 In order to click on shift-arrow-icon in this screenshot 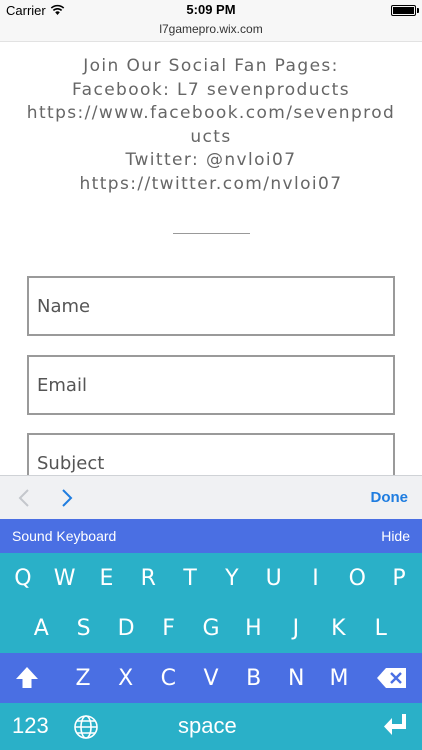, I will do `click(27, 680)`.